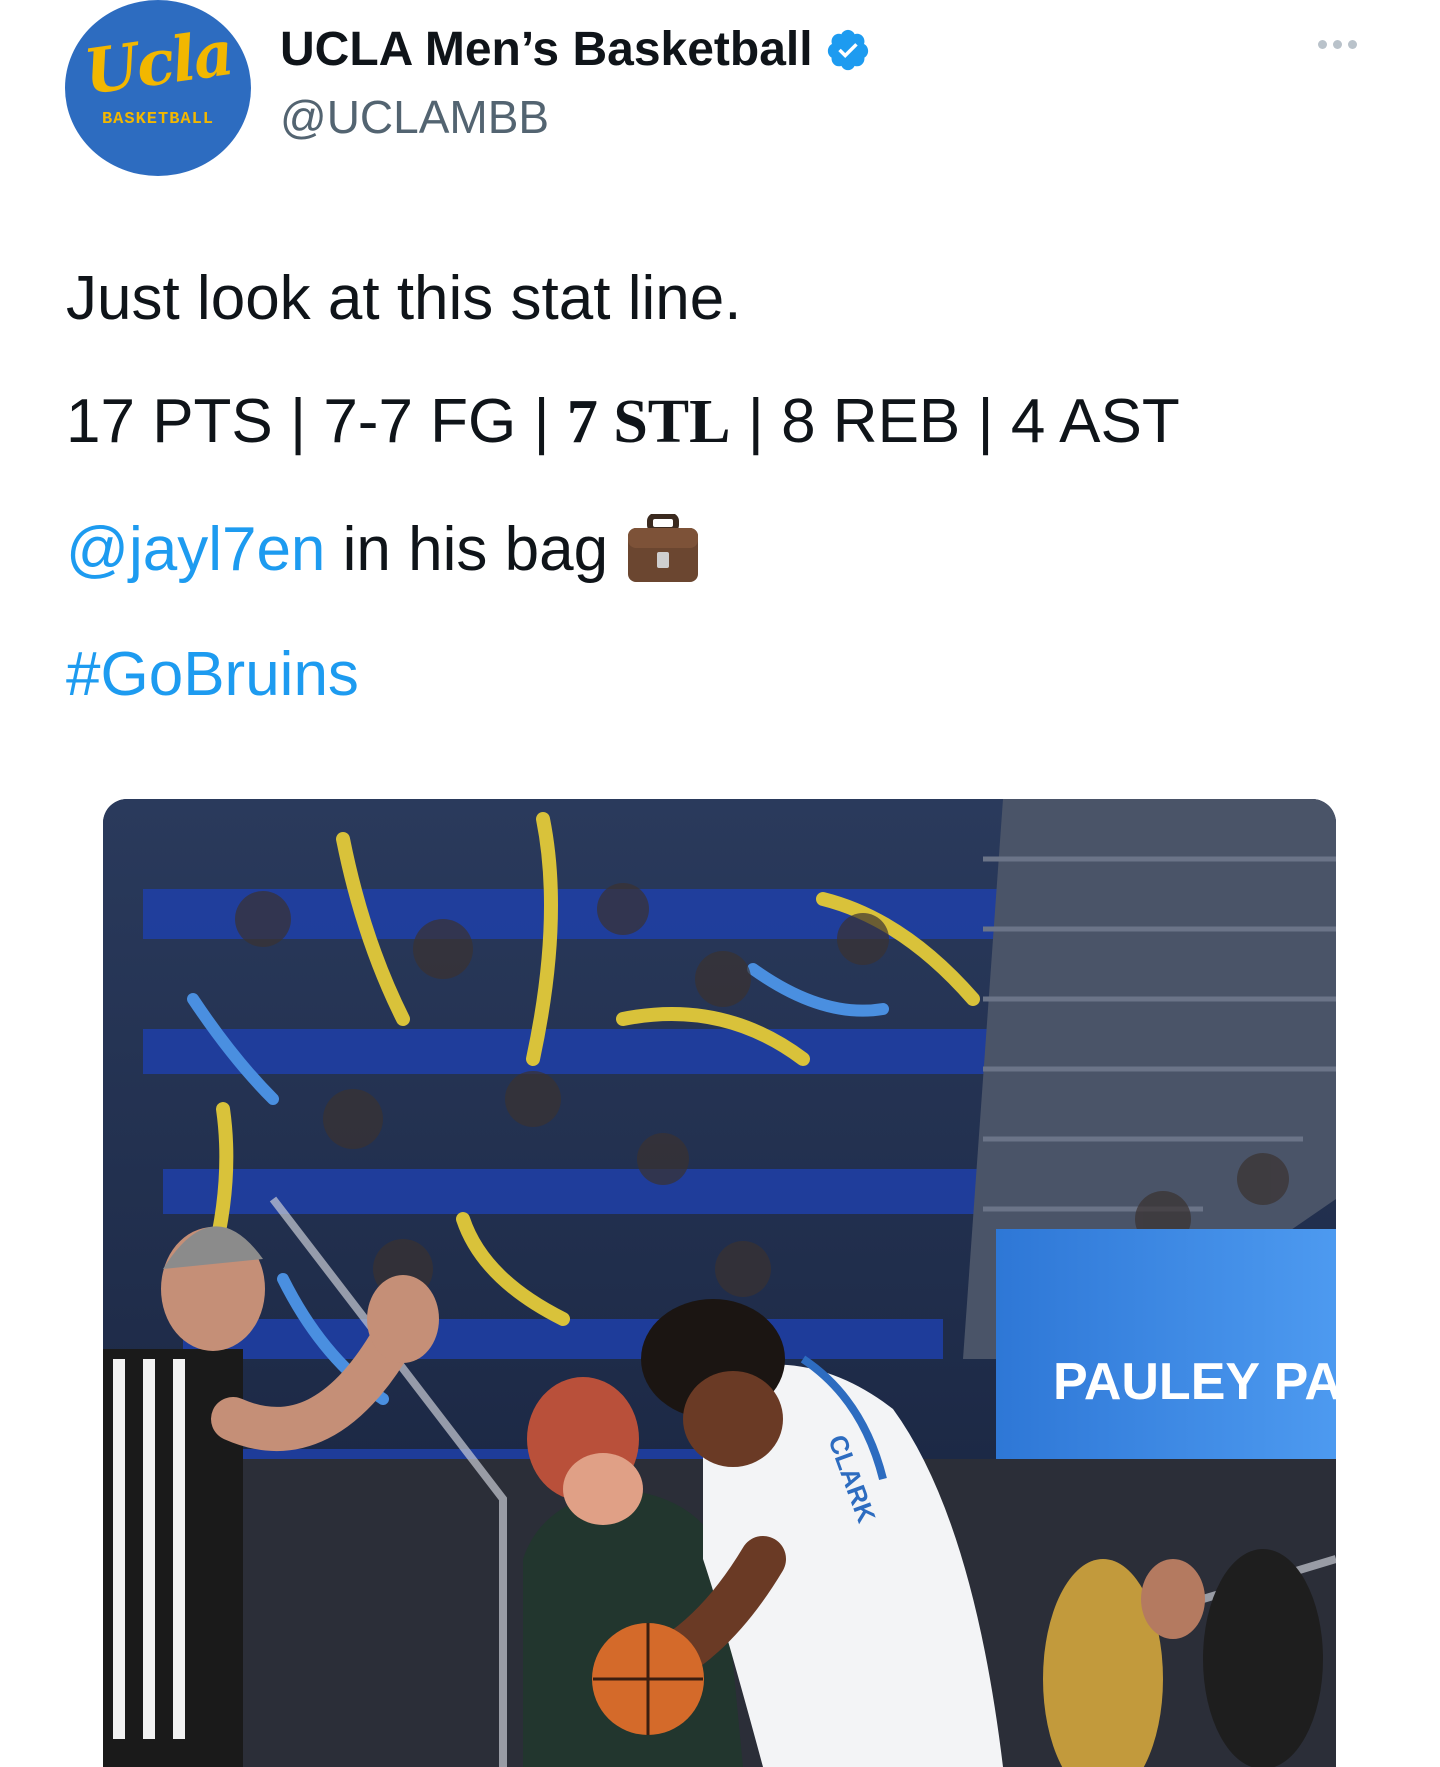  I want to click on led-board-text: PAULEY PA, so click(1194, 1382).